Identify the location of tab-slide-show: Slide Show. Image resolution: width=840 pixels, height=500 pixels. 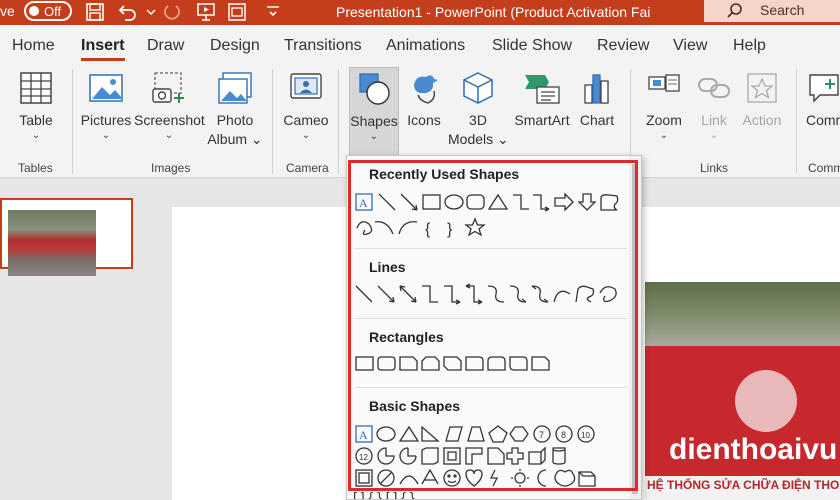
(532, 46).